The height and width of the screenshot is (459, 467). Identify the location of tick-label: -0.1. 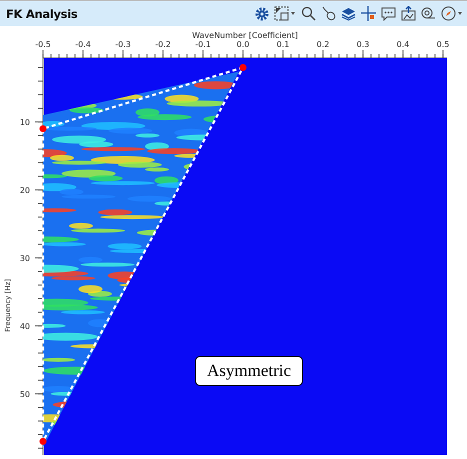
(203, 44).